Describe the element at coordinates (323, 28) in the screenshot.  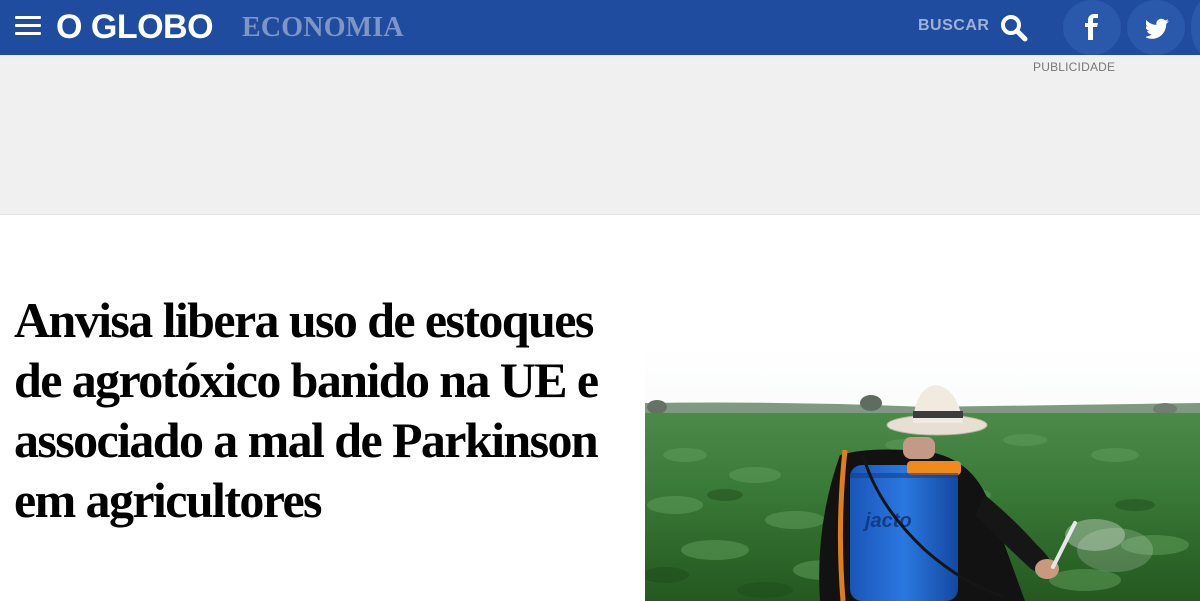
I see `section-title: ECONOMIA` at that location.